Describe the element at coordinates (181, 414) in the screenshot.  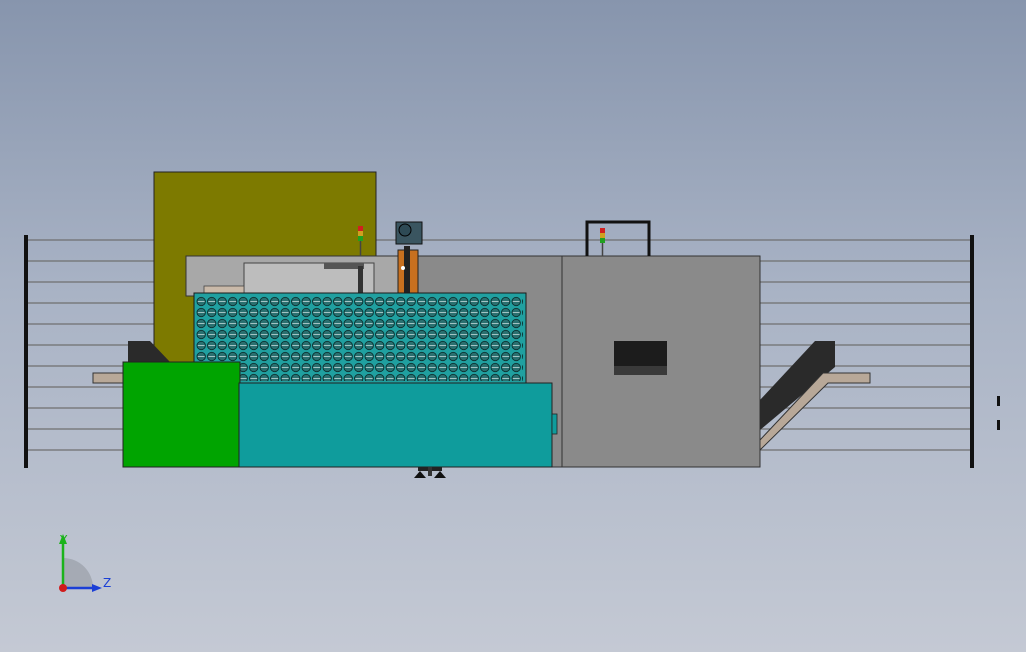
I see `green-module` at that location.